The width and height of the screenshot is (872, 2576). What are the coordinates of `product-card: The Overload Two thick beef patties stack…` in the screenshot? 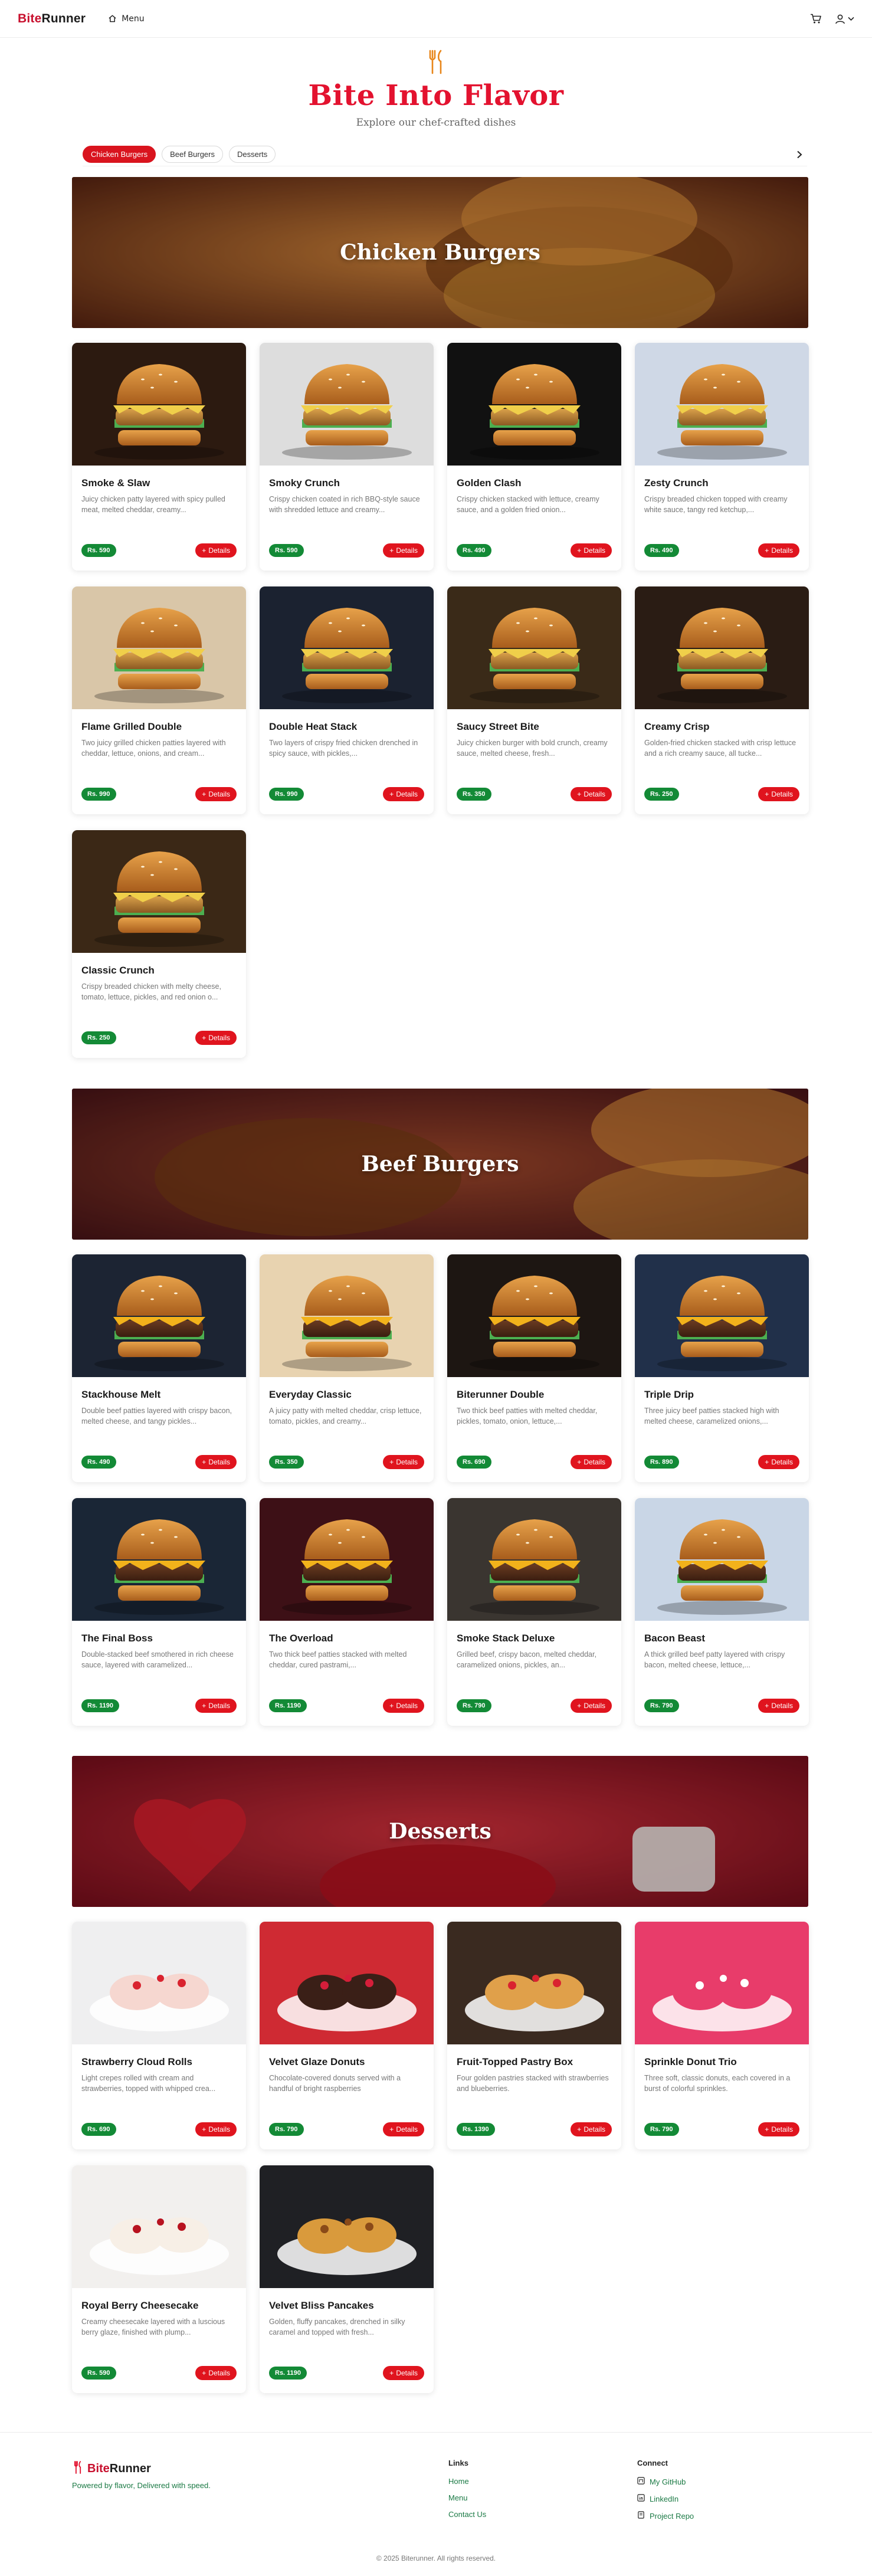 It's located at (347, 1612).